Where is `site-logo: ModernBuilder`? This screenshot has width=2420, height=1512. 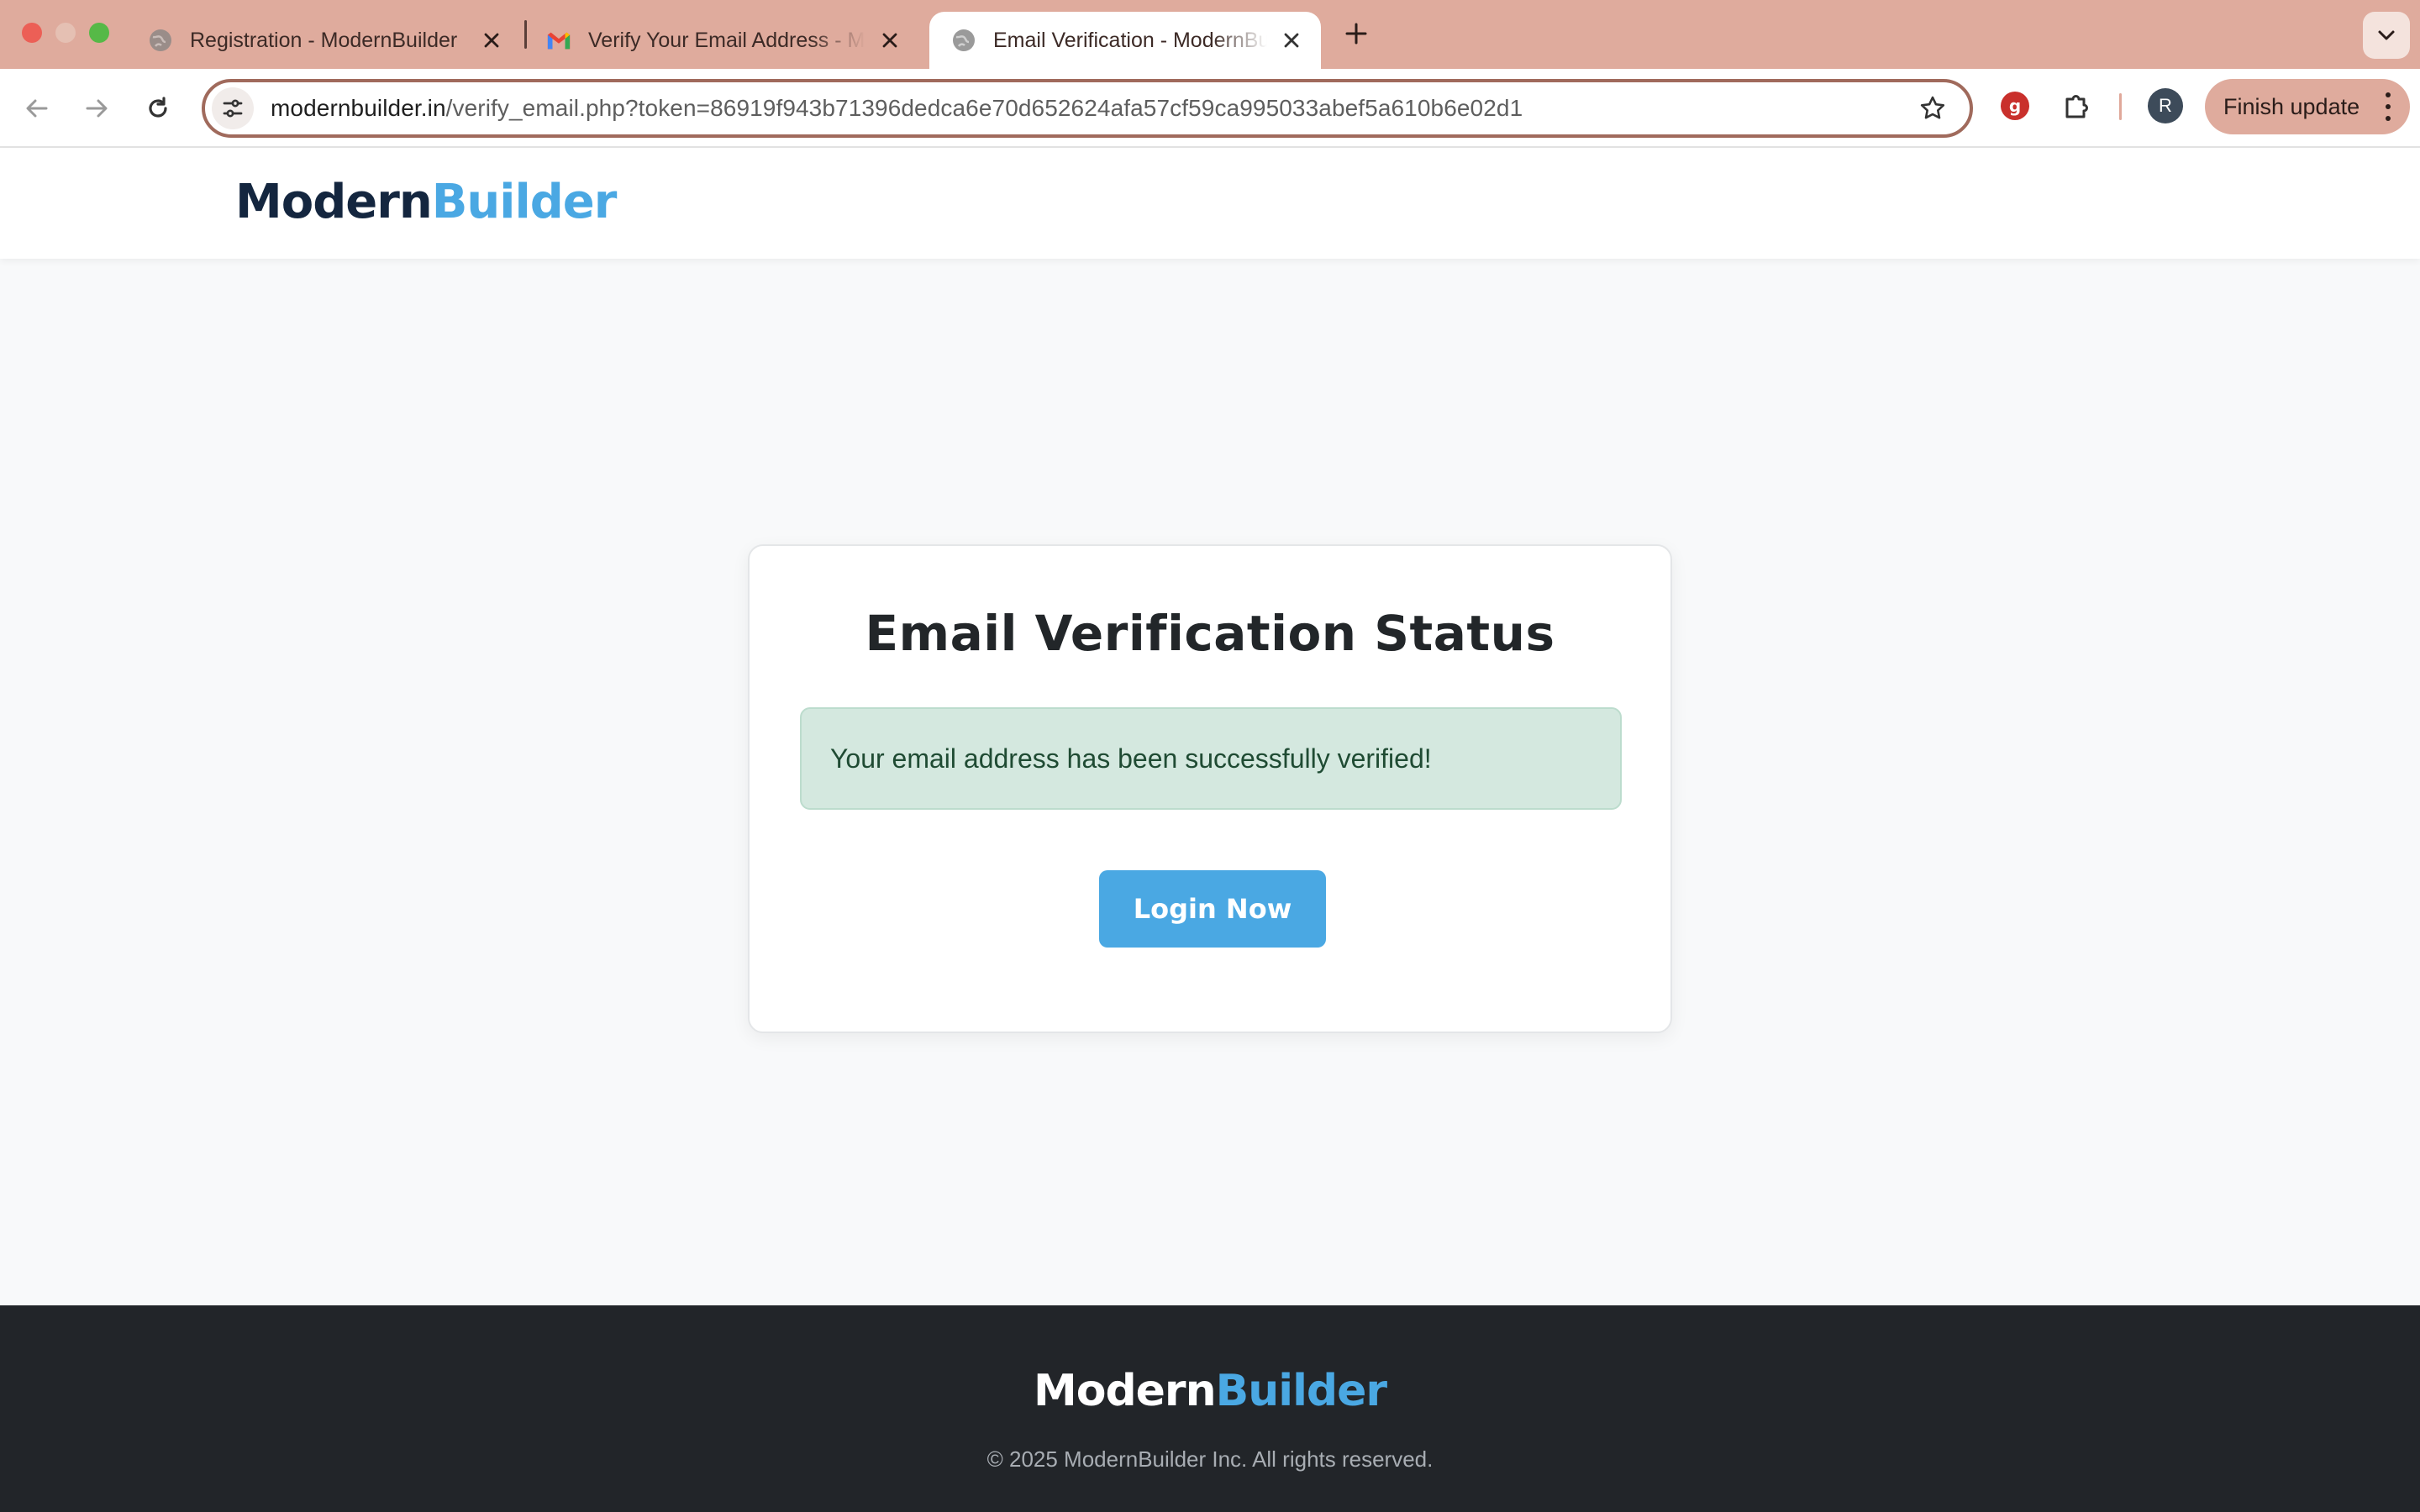 site-logo: ModernBuilder is located at coordinates (427, 202).